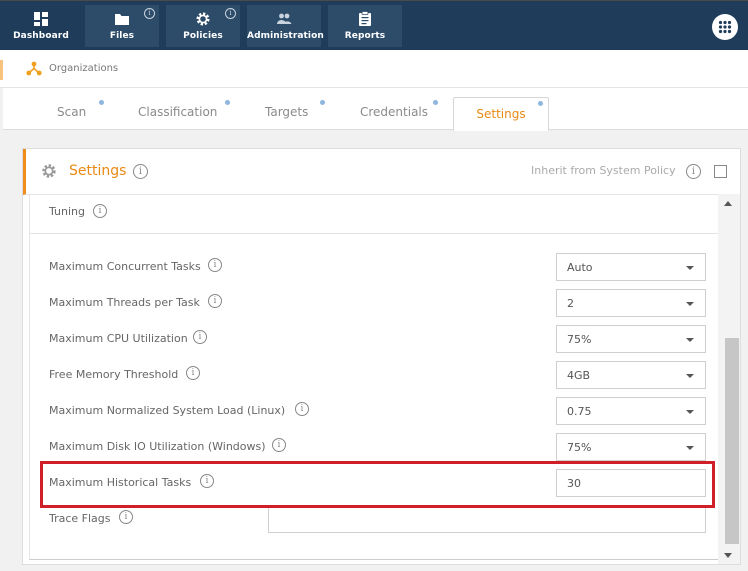  Describe the element at coordinates (285, 36) in the screenshot. I see `nav-label: Administration` at that location.